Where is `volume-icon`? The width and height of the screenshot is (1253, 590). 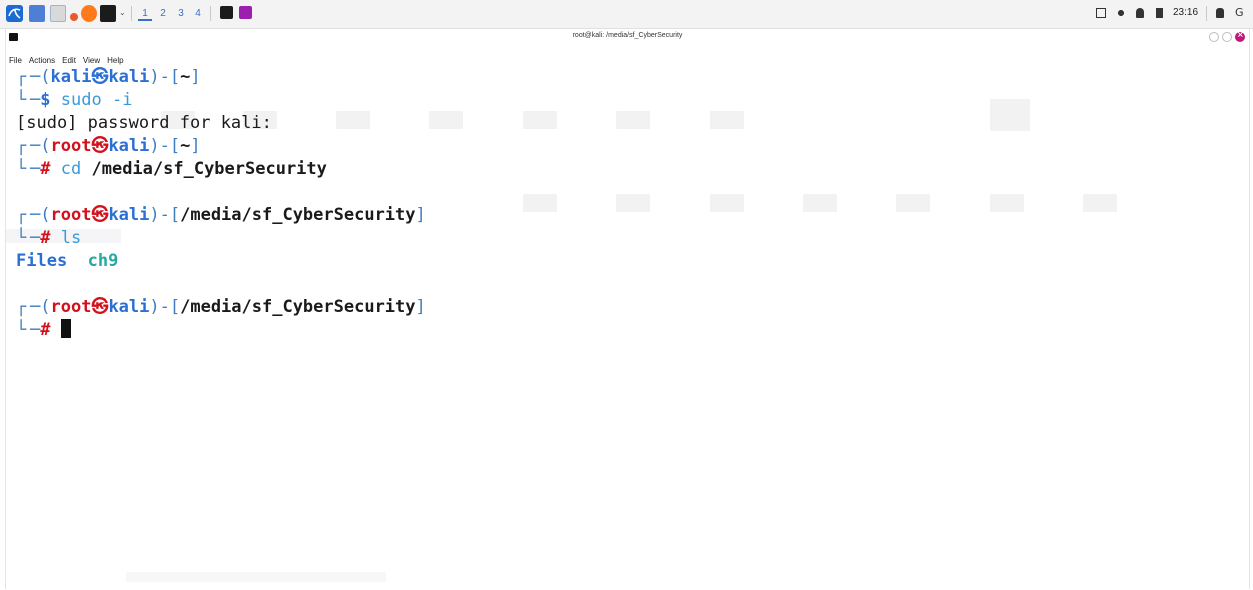 volume-icon is located at coordinates (1121, 13).